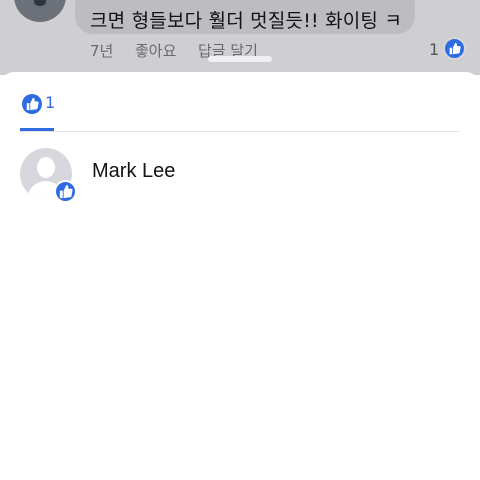  What do you see at coordinates (240, 175) in the screenshot?
I see `reactor-row: Mark Lee` at bounding box center [240, 175].